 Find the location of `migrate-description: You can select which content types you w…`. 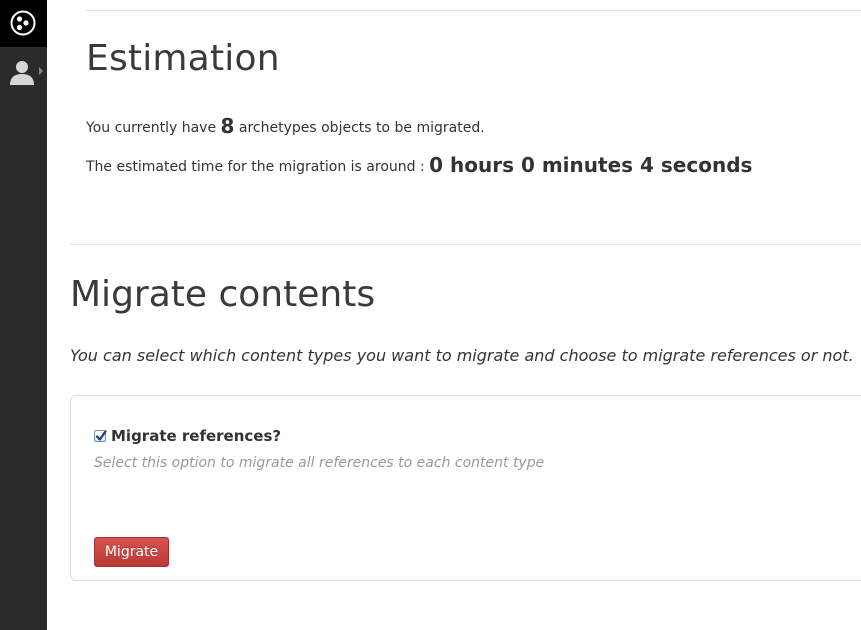

migrate-description: You can select which content types you w… is located at coordinates (462, 355).